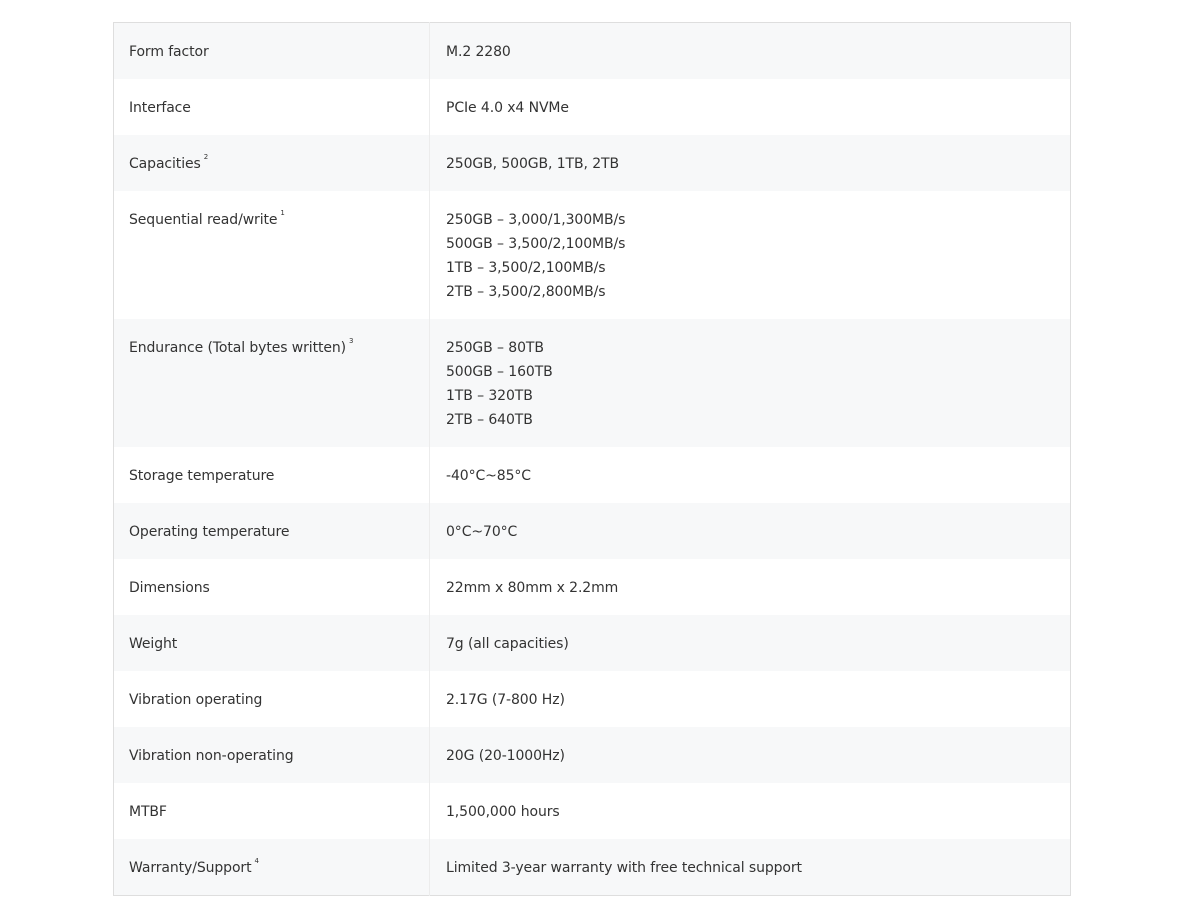 The image size is (1185, 914). Describe the element at coordinates (532, 588) in the screenshot. I see `spec-value: 22mm x 80mm x 2.2mm` at that location.